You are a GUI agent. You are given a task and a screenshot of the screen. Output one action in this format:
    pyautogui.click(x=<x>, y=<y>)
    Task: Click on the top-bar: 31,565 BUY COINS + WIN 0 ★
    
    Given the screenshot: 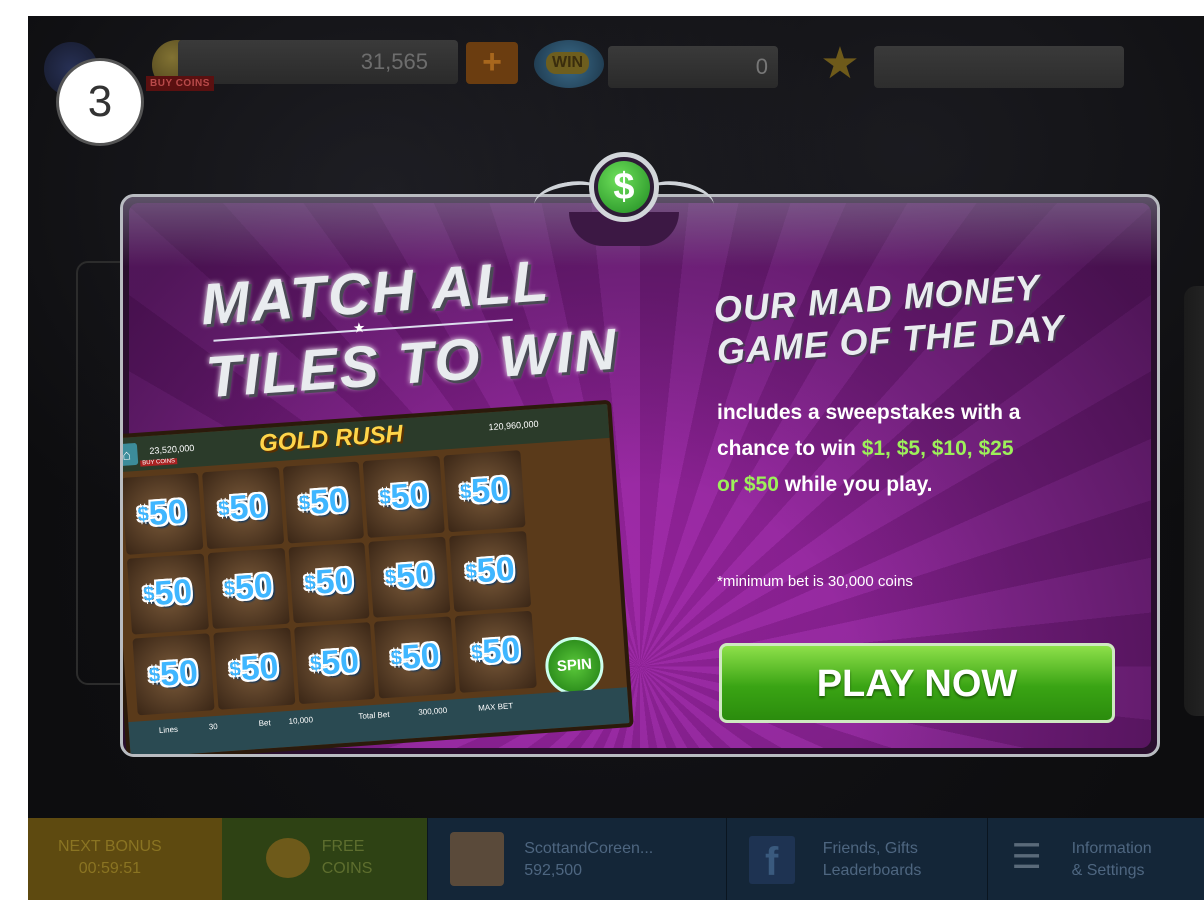 What is the action you would take?
    pyautogui.click(x=616, y=63)
    